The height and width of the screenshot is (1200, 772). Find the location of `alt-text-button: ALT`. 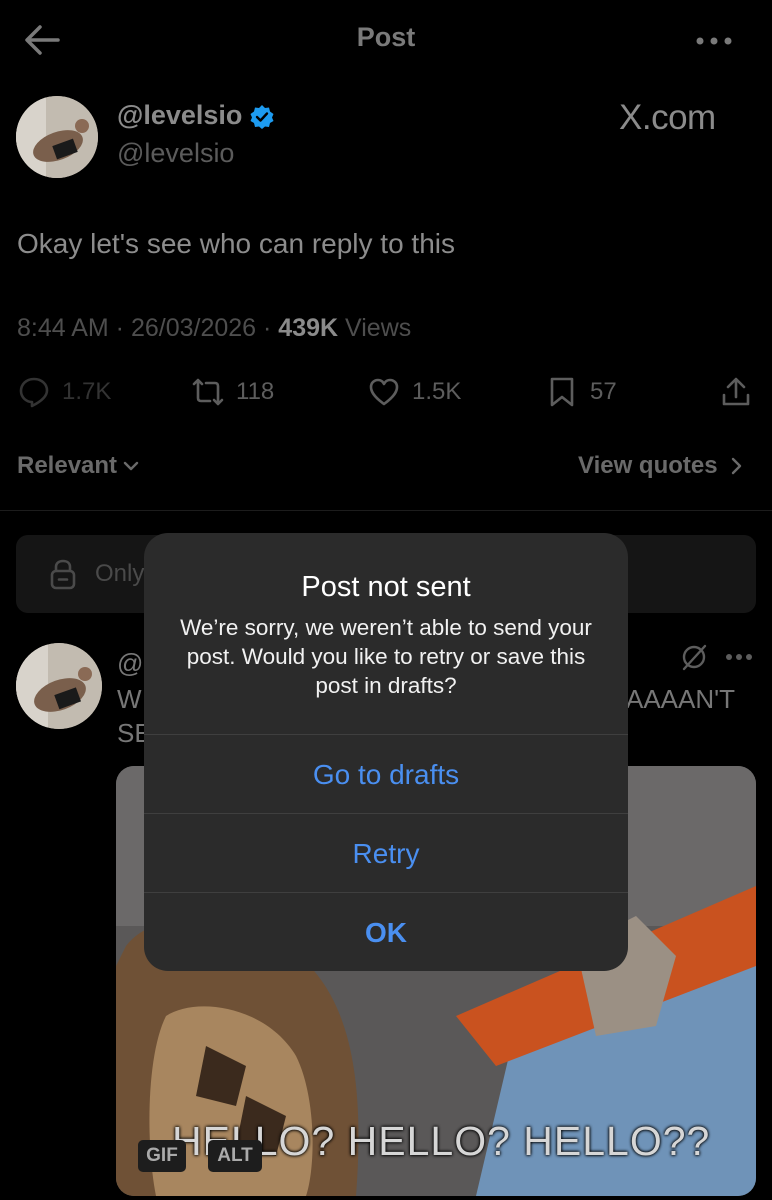

alt-text-button: ALT is located at coordinates (235, 1156).